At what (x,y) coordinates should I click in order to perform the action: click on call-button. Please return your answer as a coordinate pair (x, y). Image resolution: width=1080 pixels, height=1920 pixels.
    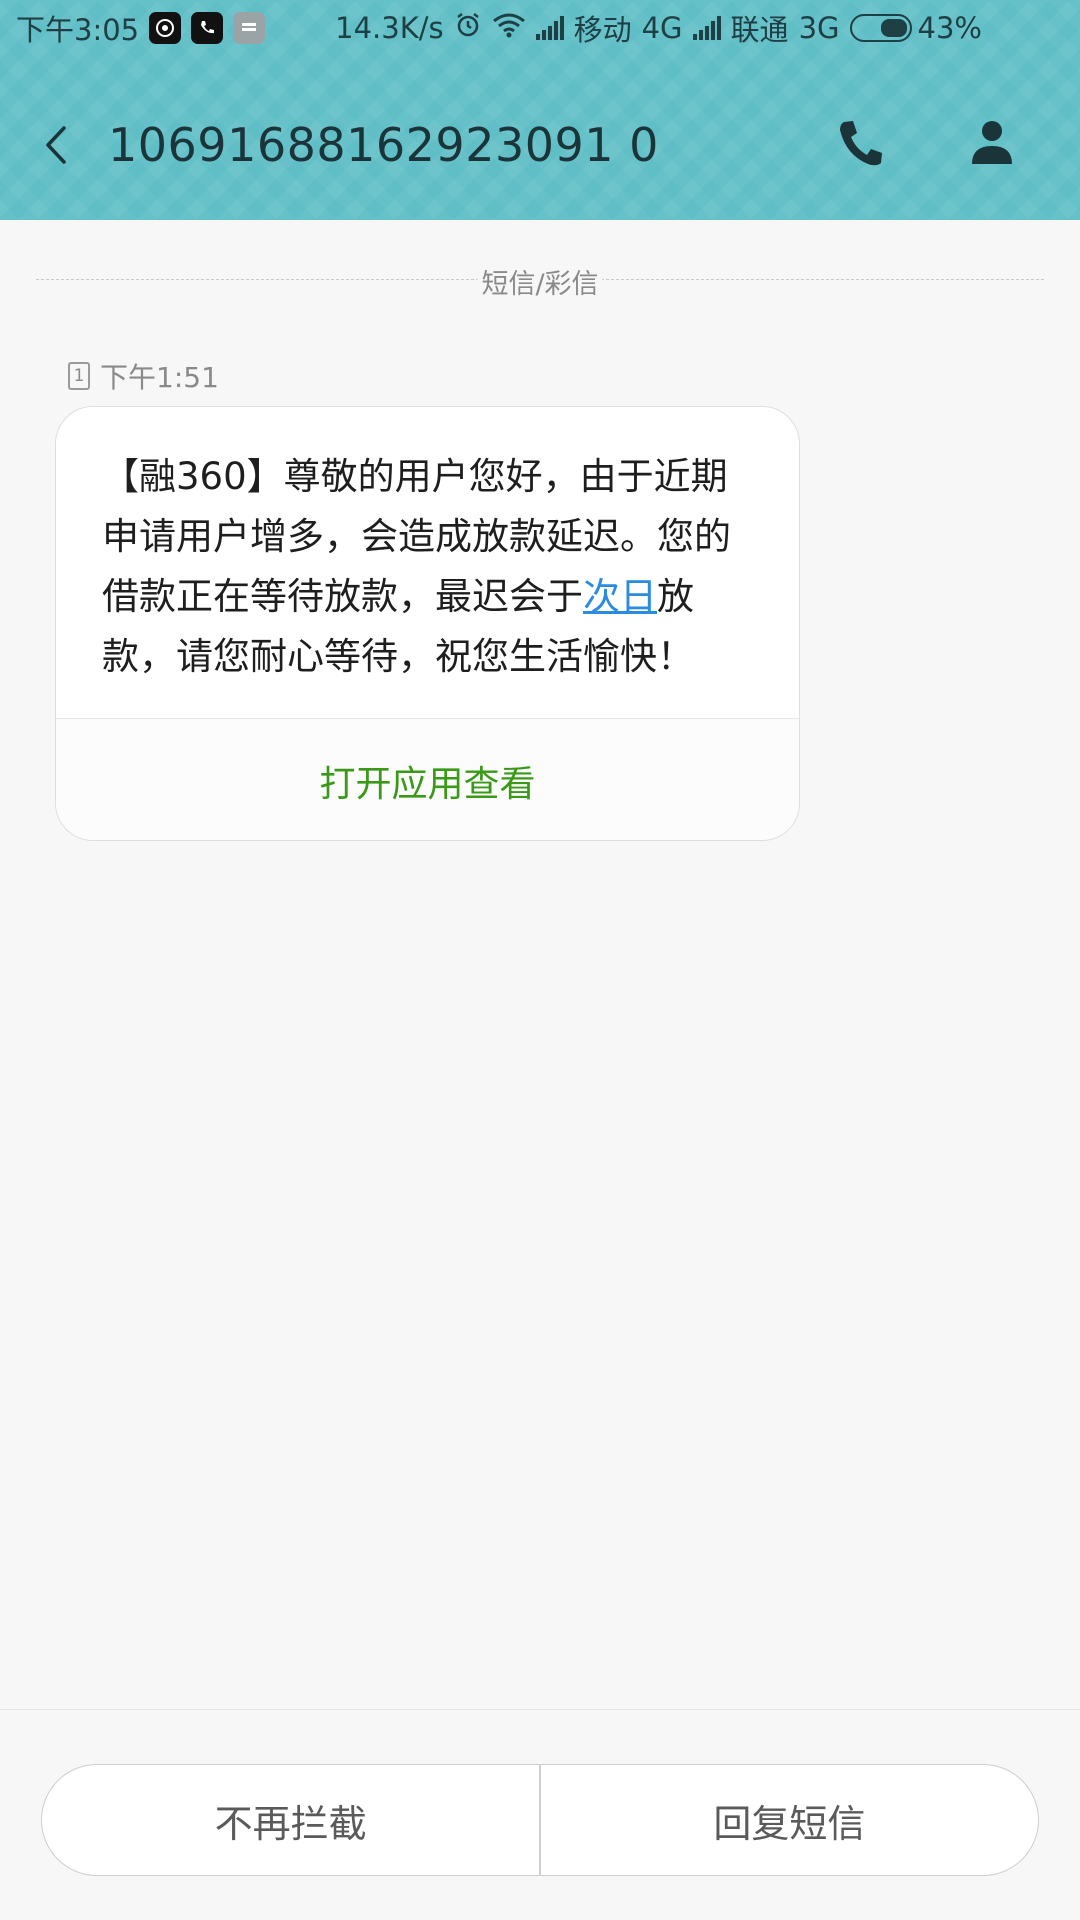
    Looking at the image, I should click on (860, 144).